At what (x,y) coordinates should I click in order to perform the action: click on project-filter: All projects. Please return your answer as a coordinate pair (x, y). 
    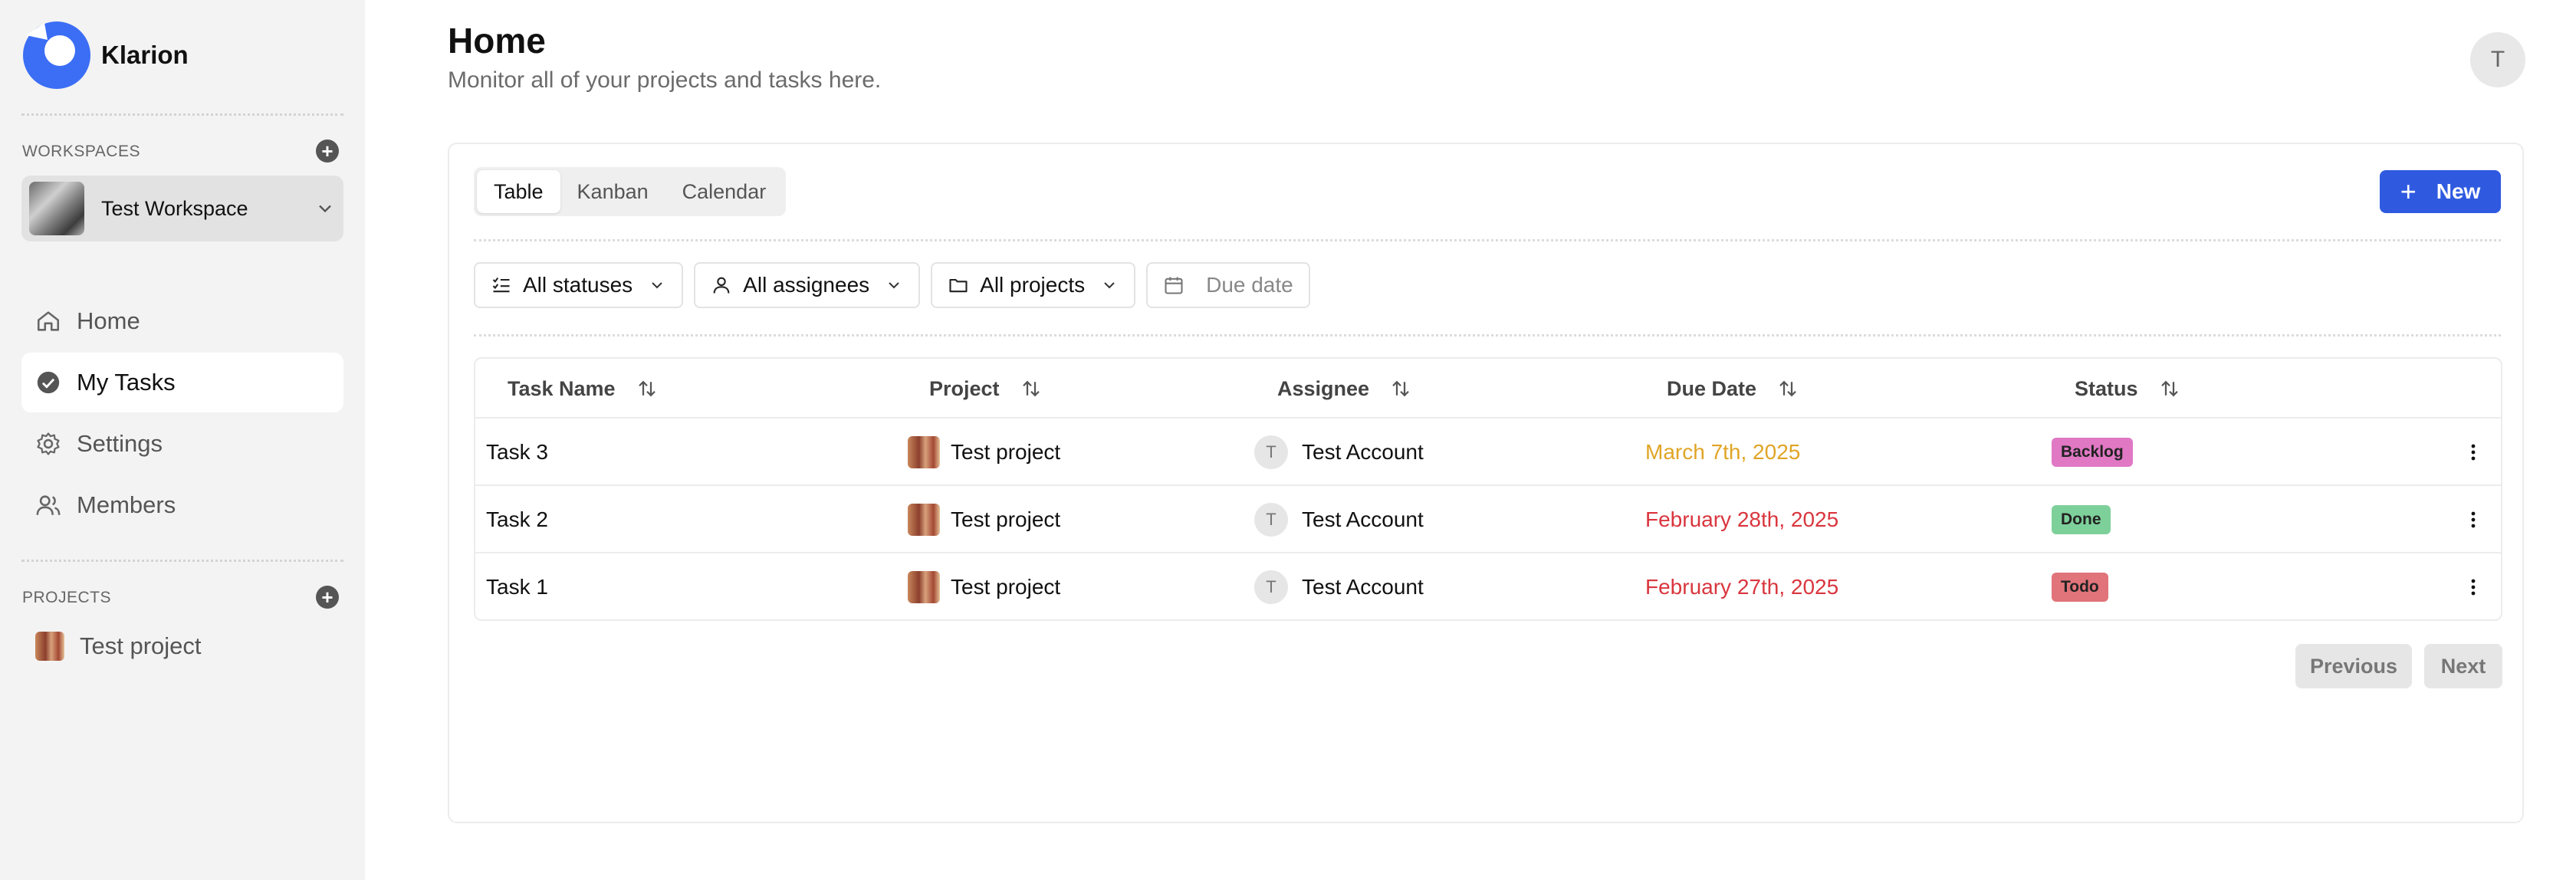
    Looking at the image, I should click on (1033, 285).